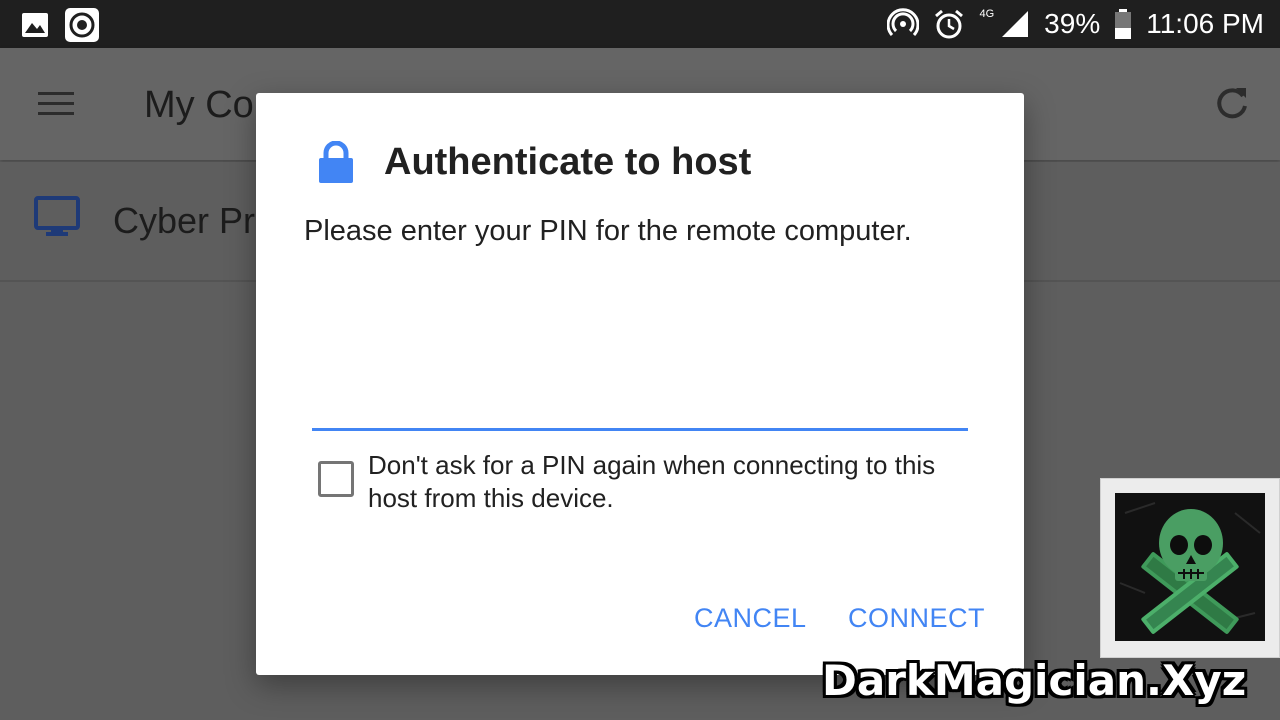 The width and height of the screenshot is (1280, 720). I want to click on connect-button: CONNECT, so click(916, 618).